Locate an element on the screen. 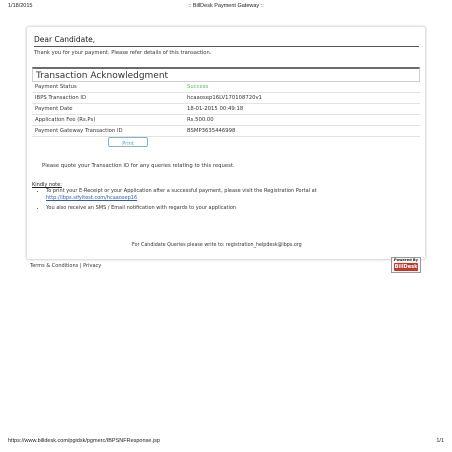 The width and height of the screenshot is (452, 452). print-header: 1/18/2015 :: BillDesk Payment Gateway :: is located at coordinates (226, 8).